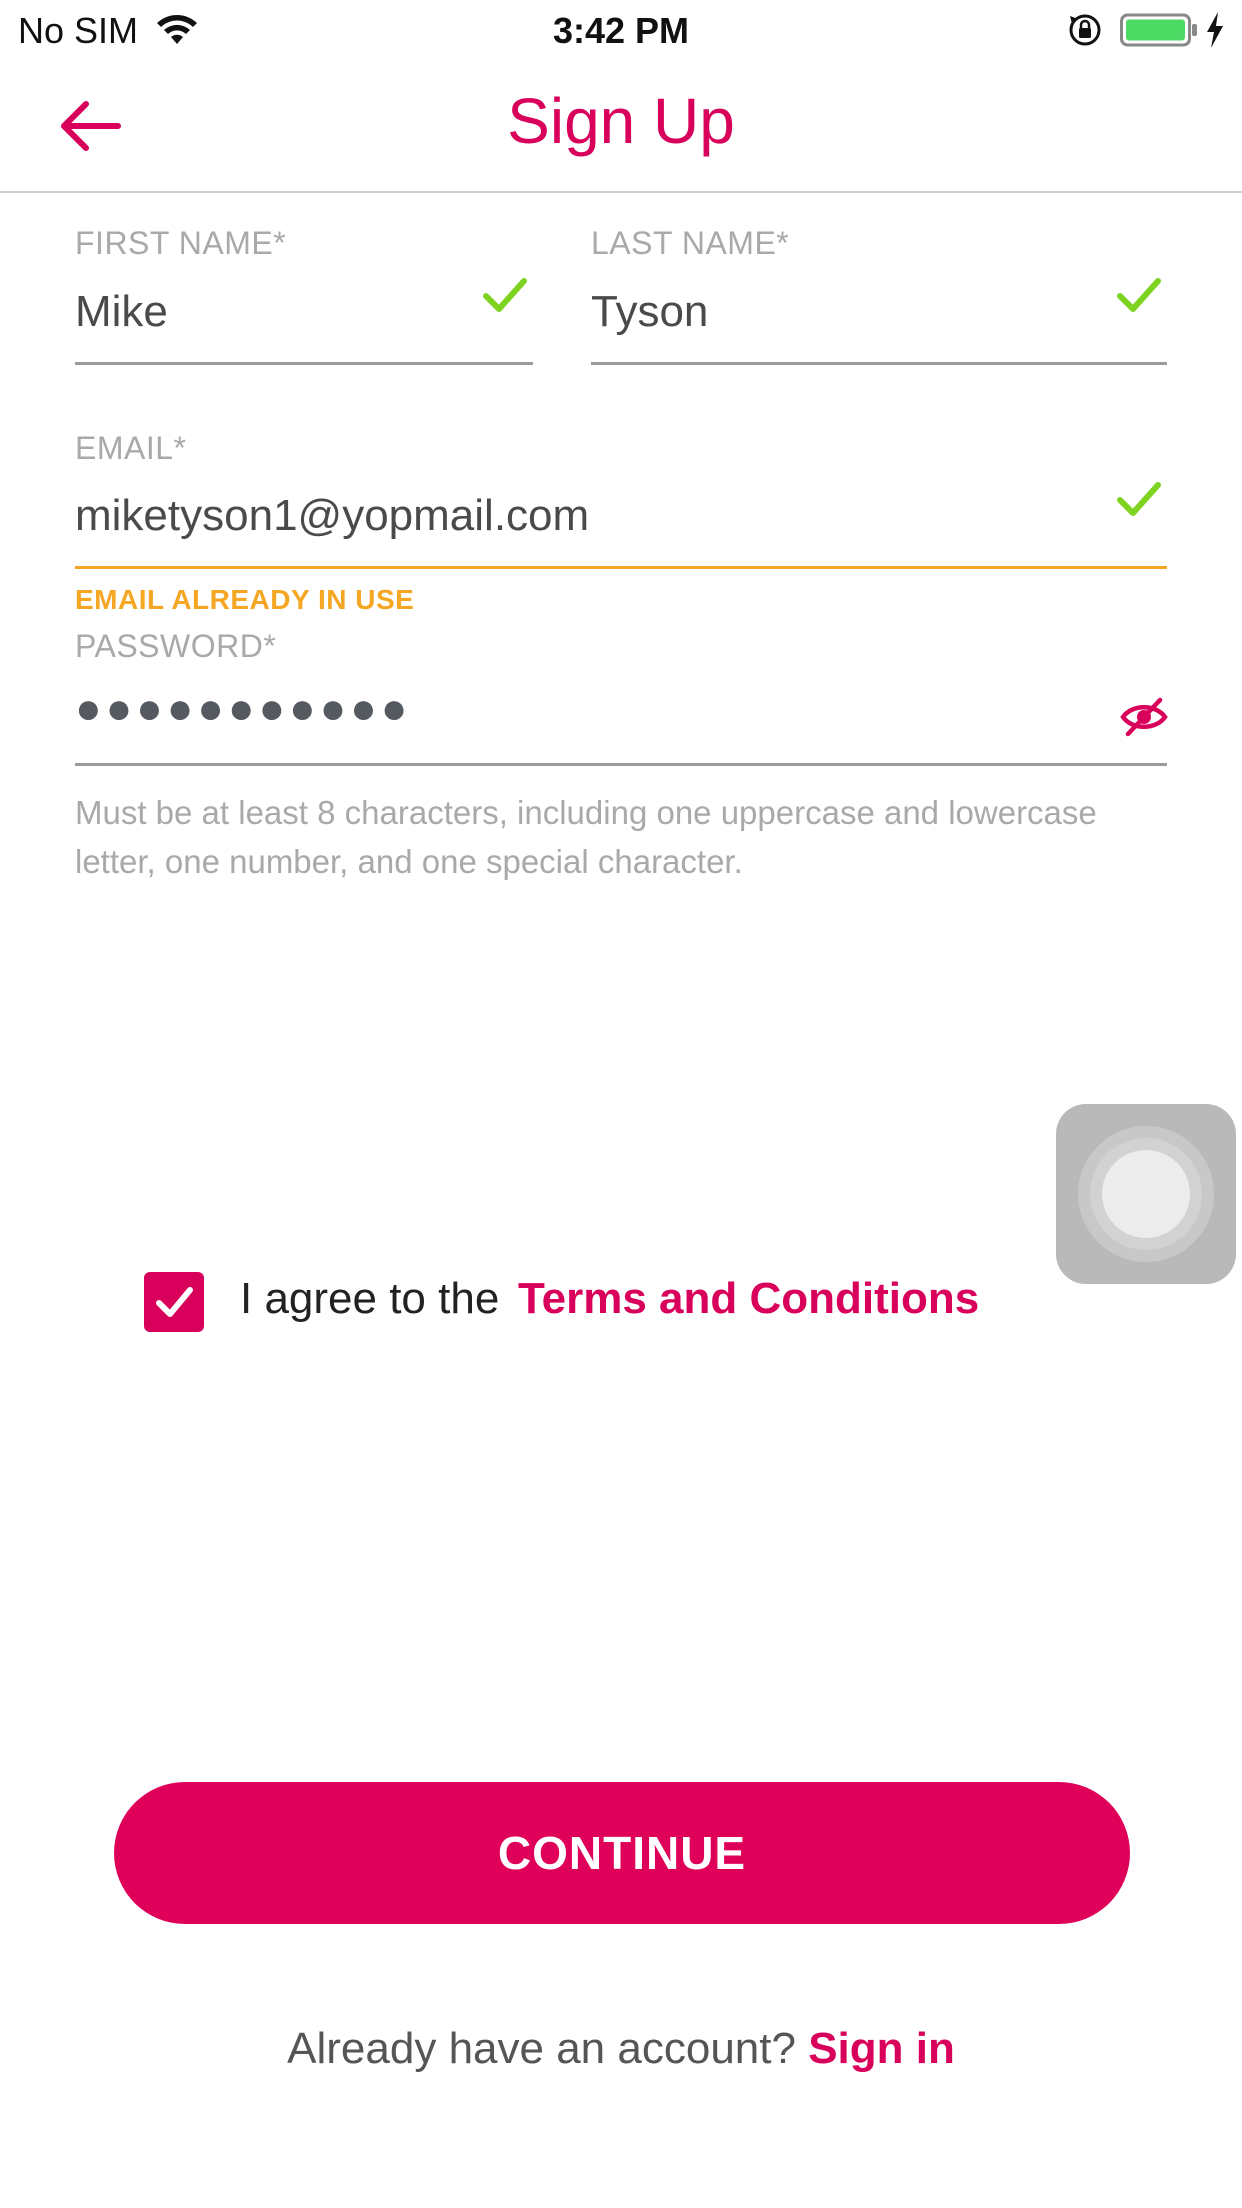 This screenshot has width=1242, height=2208. What do you see at coordinates (690, 243) in the screenshot?
I see `last-name-label: LAST NAME*` at bounding box center [690, 243].